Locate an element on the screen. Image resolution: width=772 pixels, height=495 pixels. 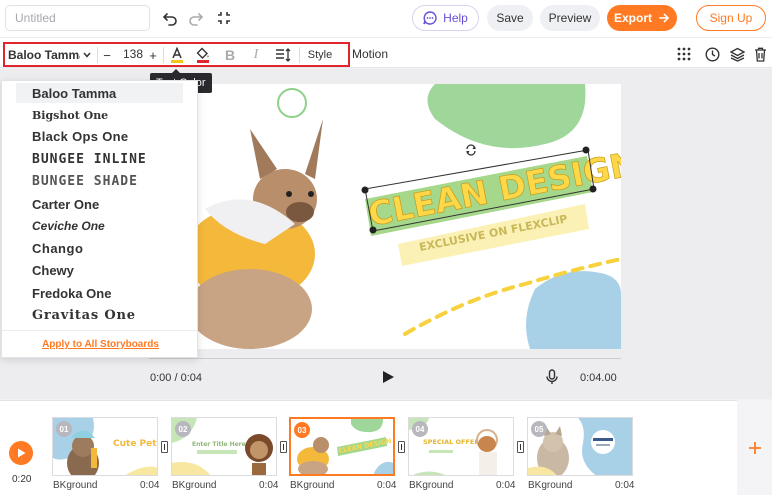
line-spacing-button is located at coordinates (283, 55).